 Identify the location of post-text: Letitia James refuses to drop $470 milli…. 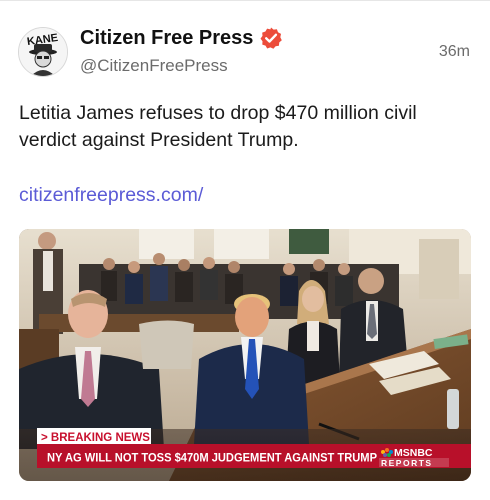
(218, 126).